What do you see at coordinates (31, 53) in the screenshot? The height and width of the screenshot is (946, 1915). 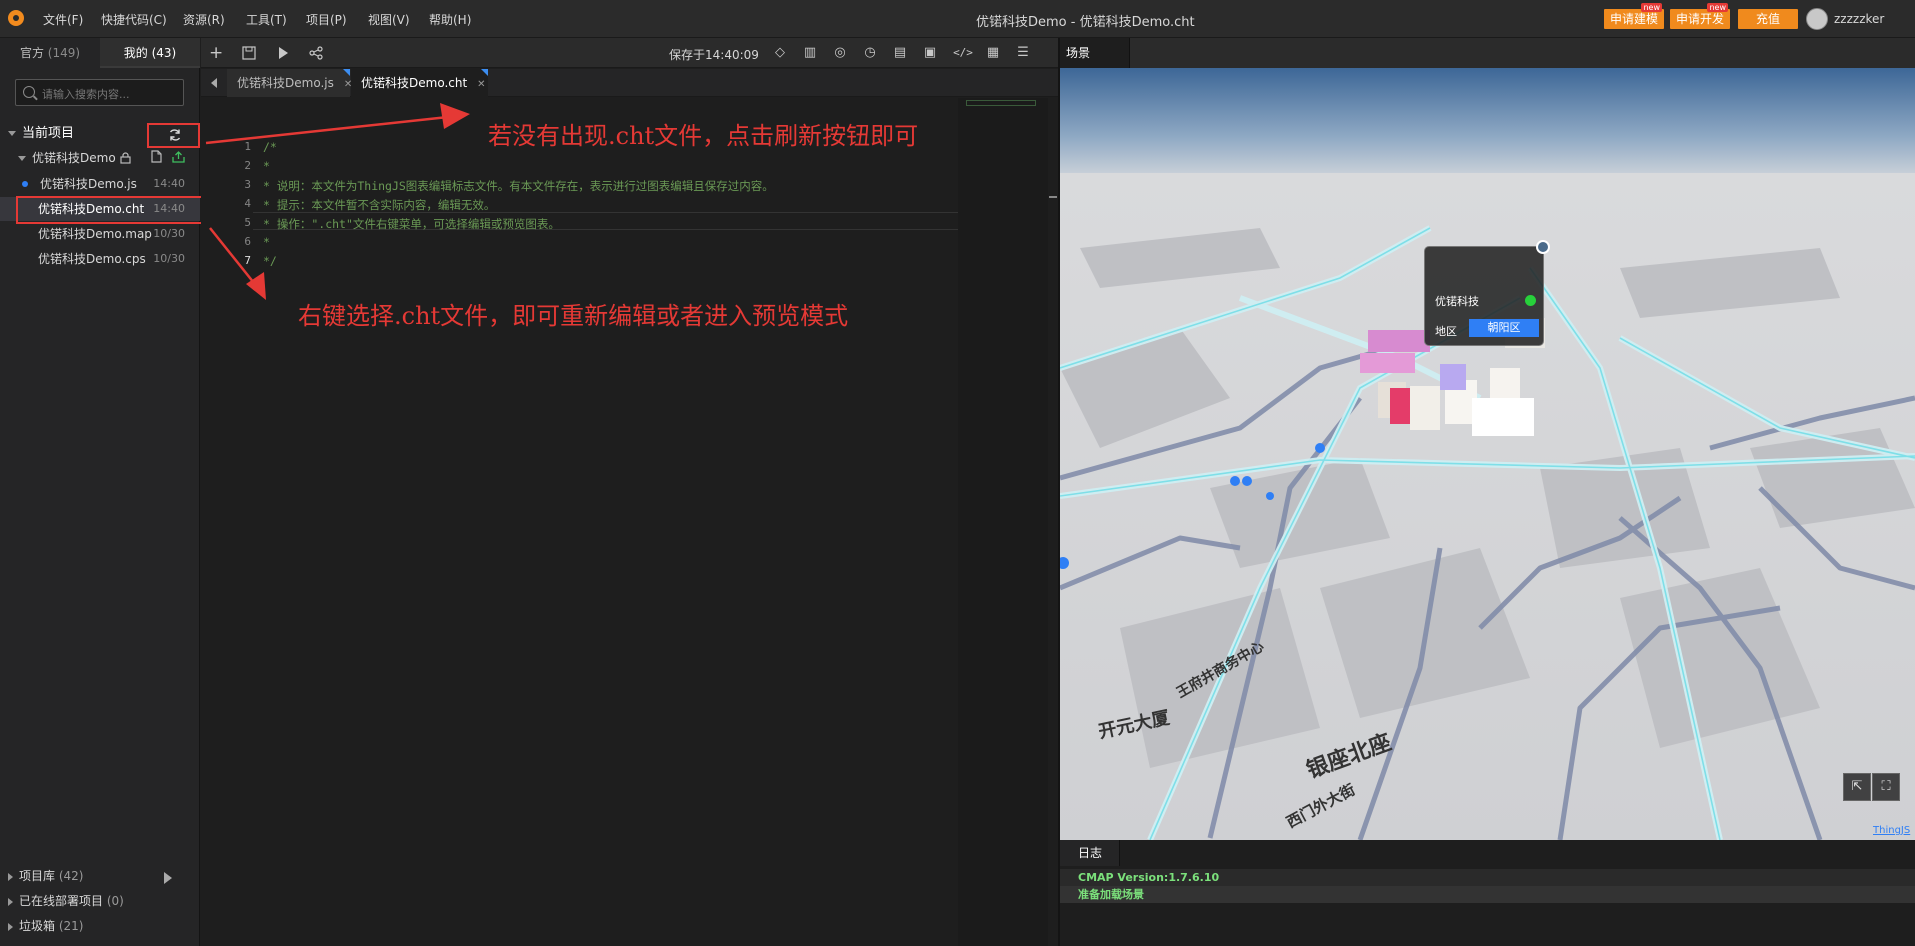 I see `tab-official-label: 官方` at bounding box center [31, 53].